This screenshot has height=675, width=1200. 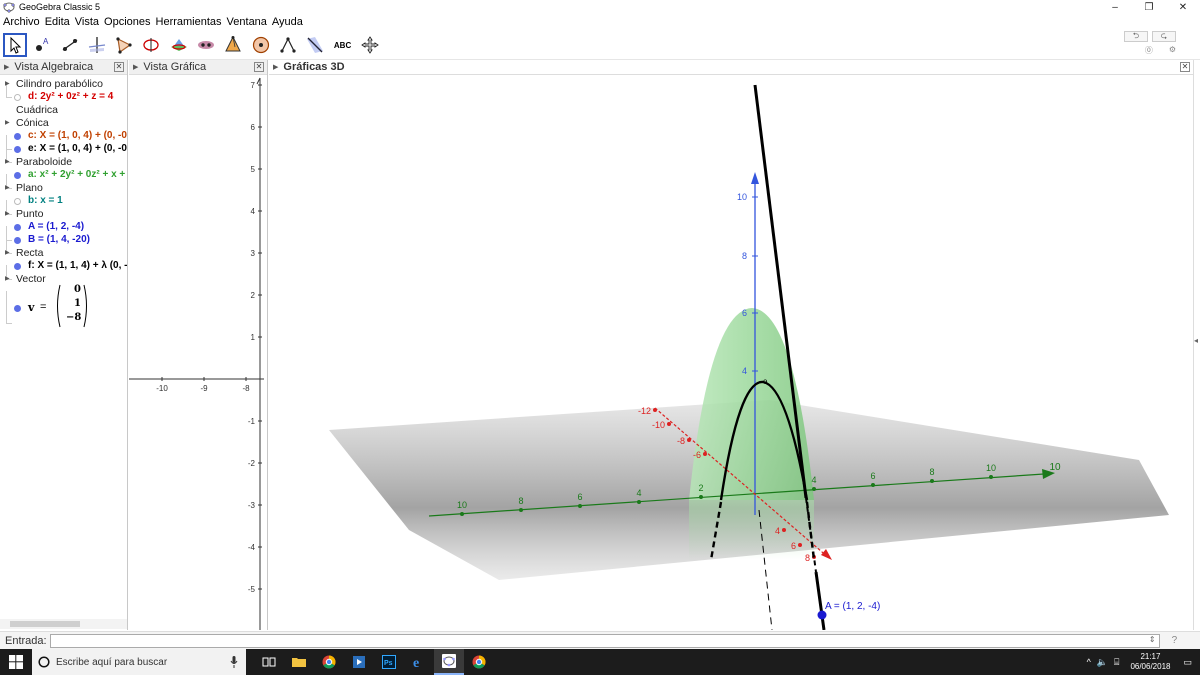 I want to click on text-tool-button: ABC, so click(x=343, y=45).